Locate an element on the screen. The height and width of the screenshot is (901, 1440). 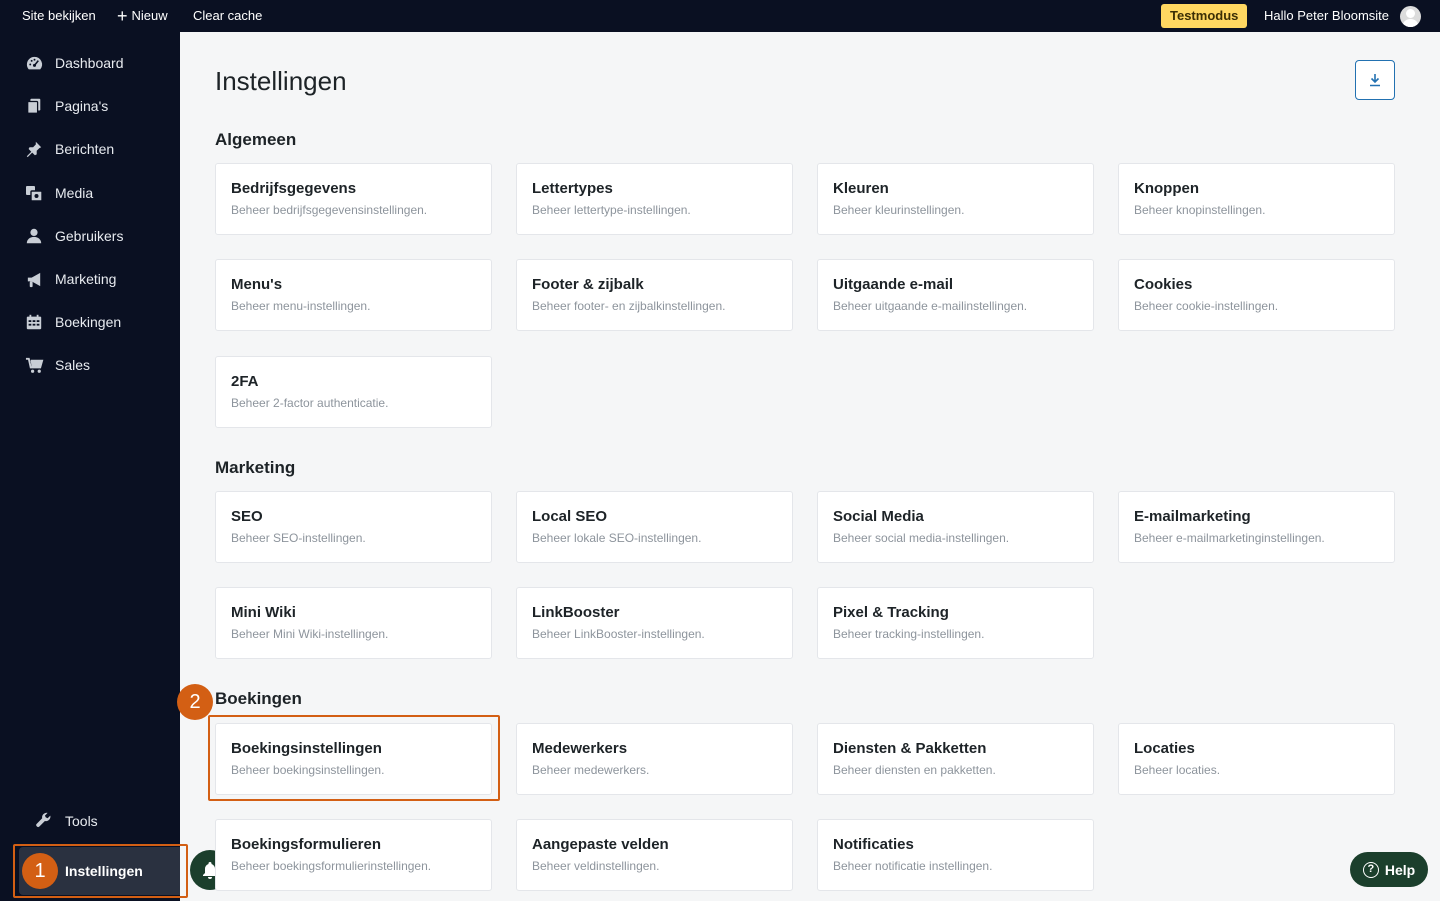
calendar-icon is located at coordinates (34, 322).